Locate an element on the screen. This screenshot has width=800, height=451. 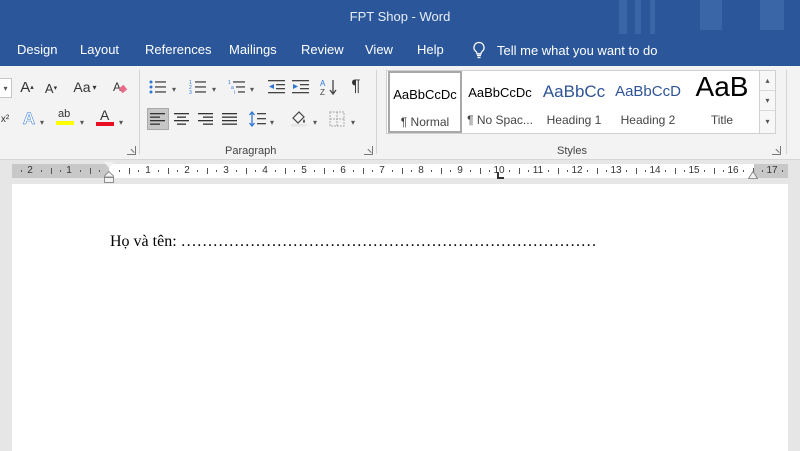
horizontal-ruler: 2 1 1 2 3 4 5 6 7 8 9 10 11 12 13 14 15 16 17 is located at coordinates (400, 171).